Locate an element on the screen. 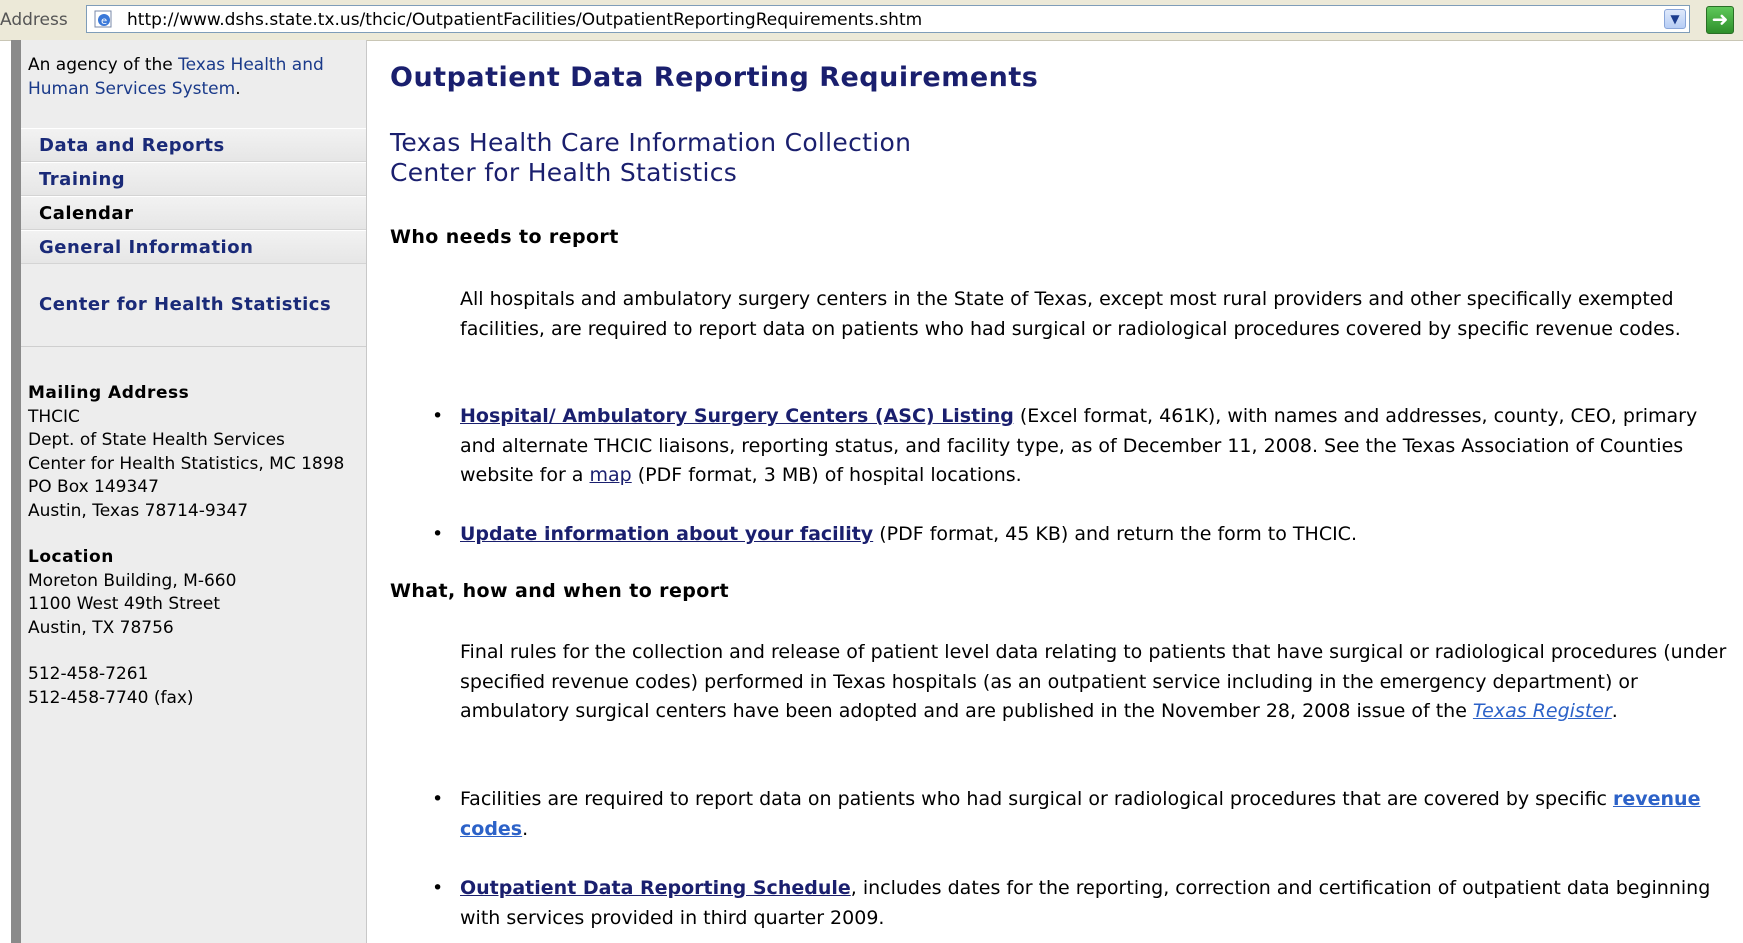 This screenshot has width=1743, height=943. sidebar-item-data-and-reports: Data and Reports is located at coordinates (193, 145).